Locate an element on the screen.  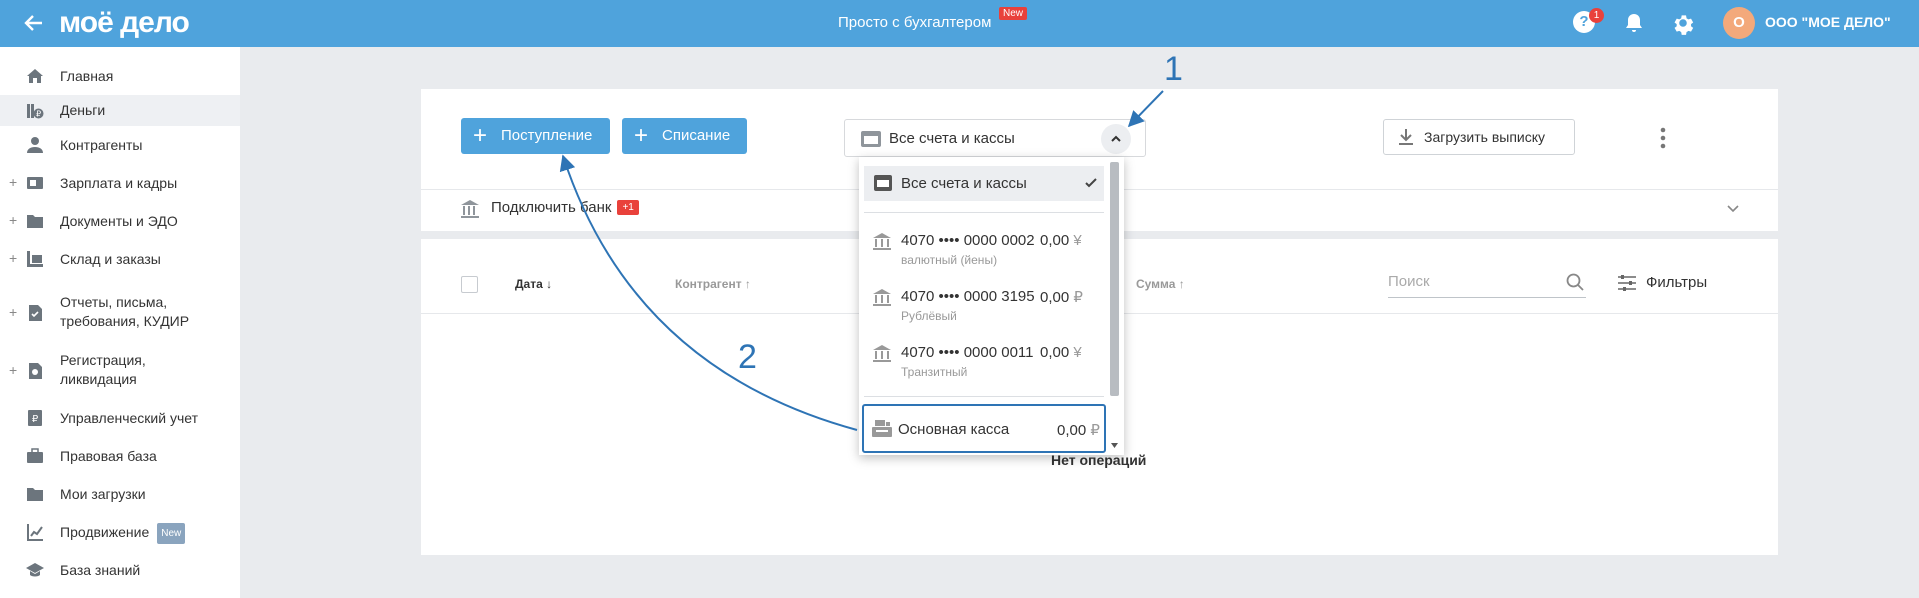
home-icon is located at coordinates (35, 76).